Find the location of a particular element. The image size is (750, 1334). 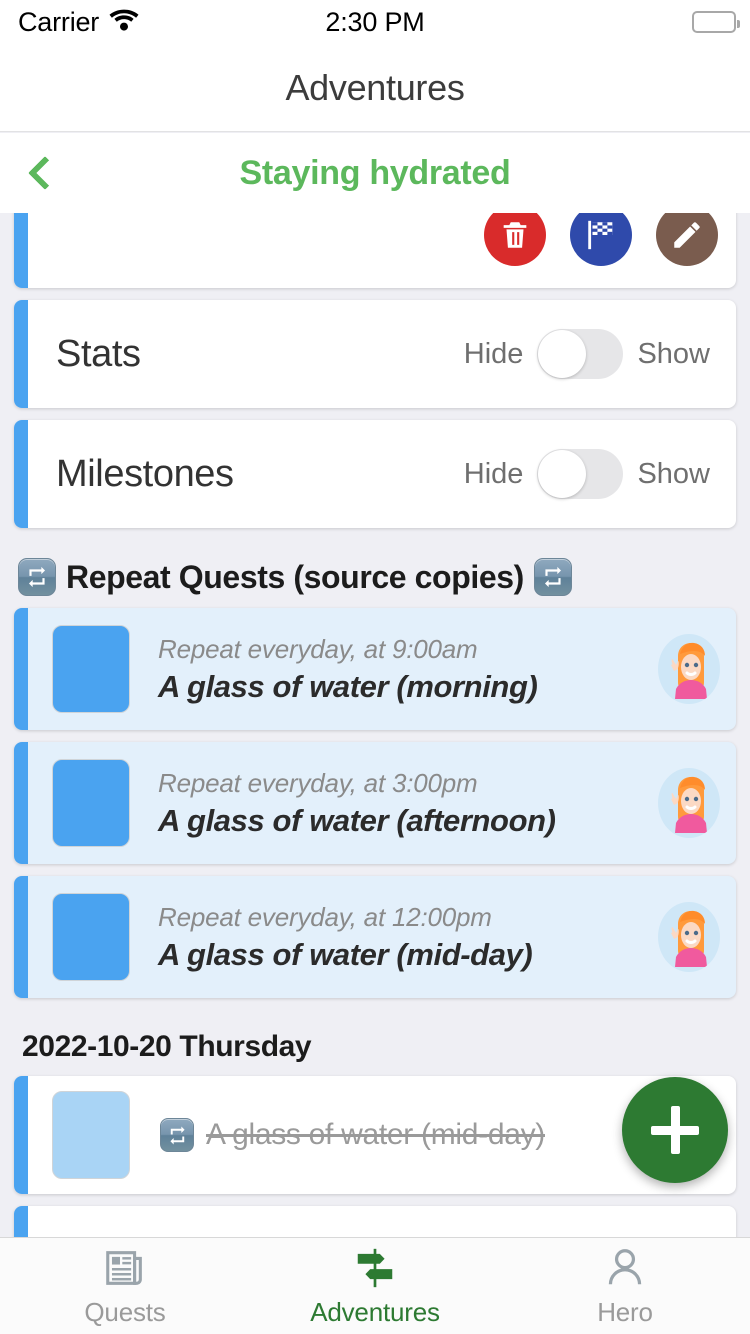

pencil-icon is located at coordinates (687, 235).